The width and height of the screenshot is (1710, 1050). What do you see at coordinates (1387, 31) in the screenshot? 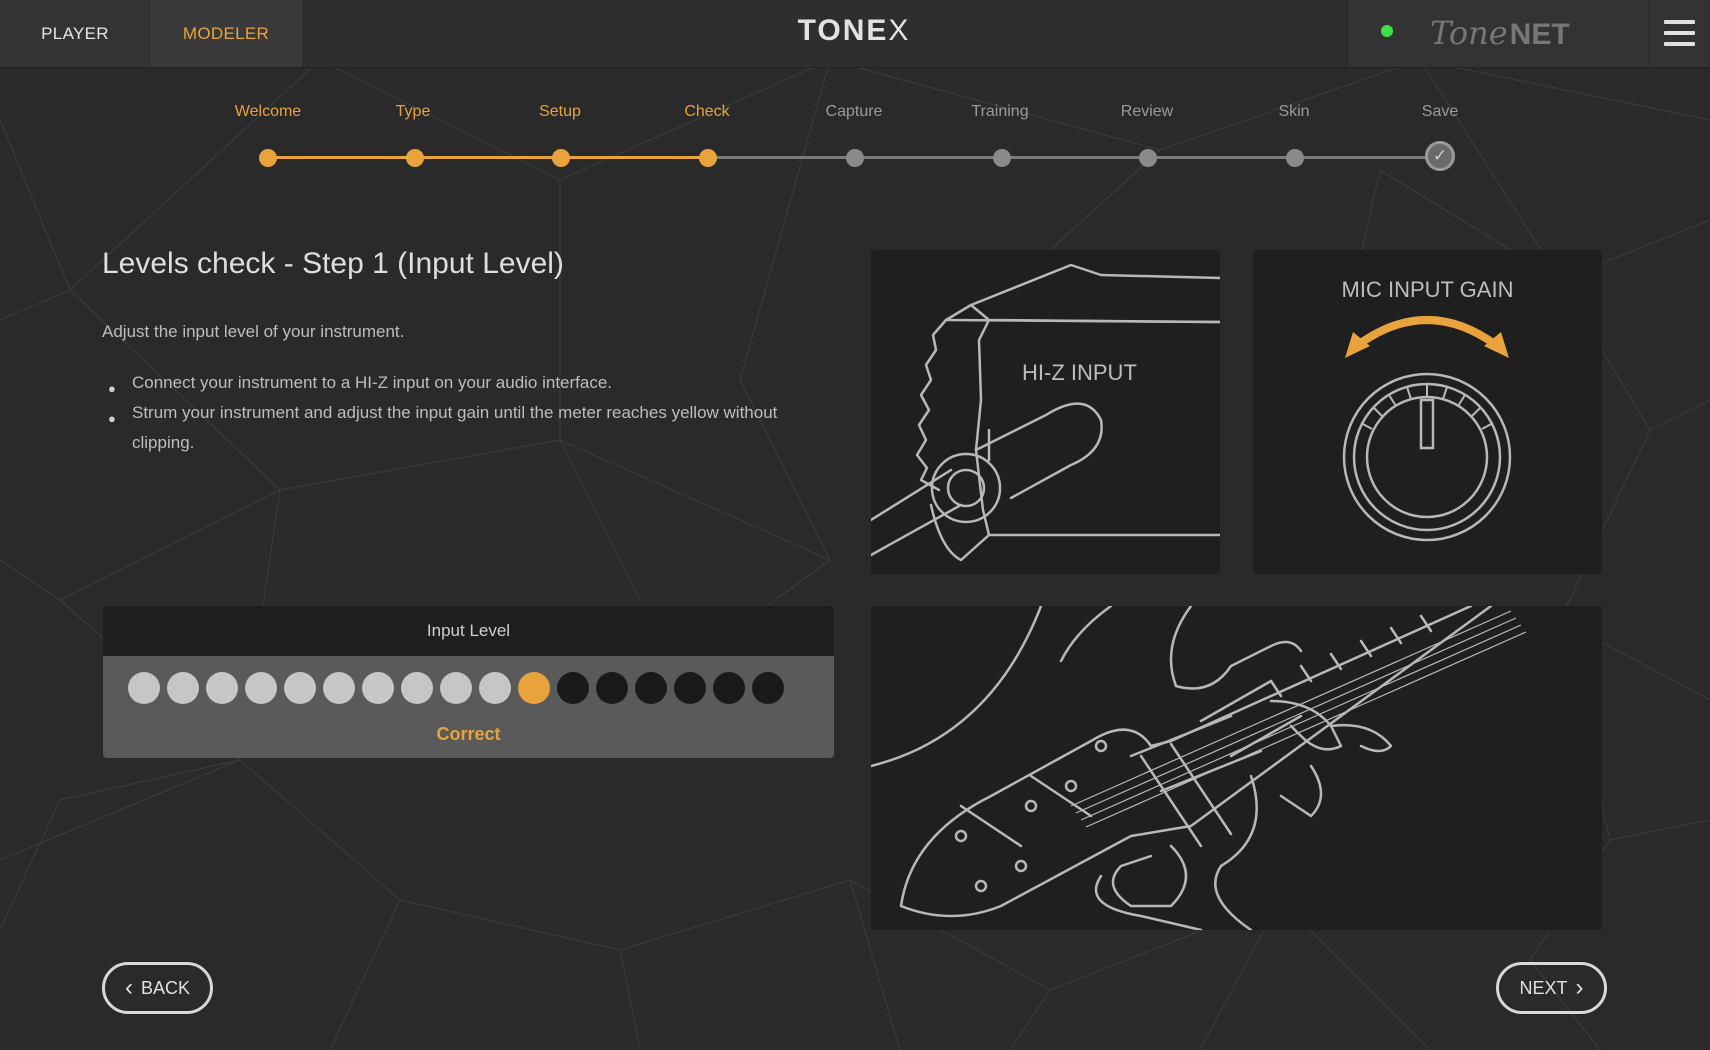
I see `connection-status-icon` at bounding box center [1387, 31].